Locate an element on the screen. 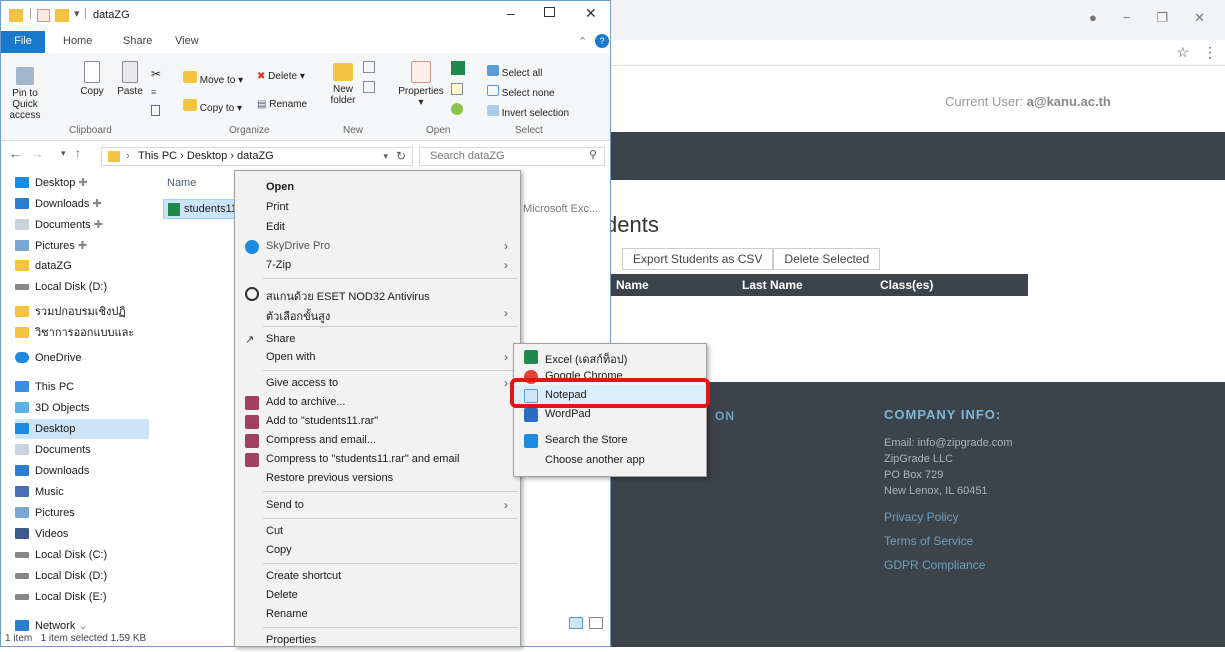  cut-icon: ✂ is located at coordinates (156, 74).